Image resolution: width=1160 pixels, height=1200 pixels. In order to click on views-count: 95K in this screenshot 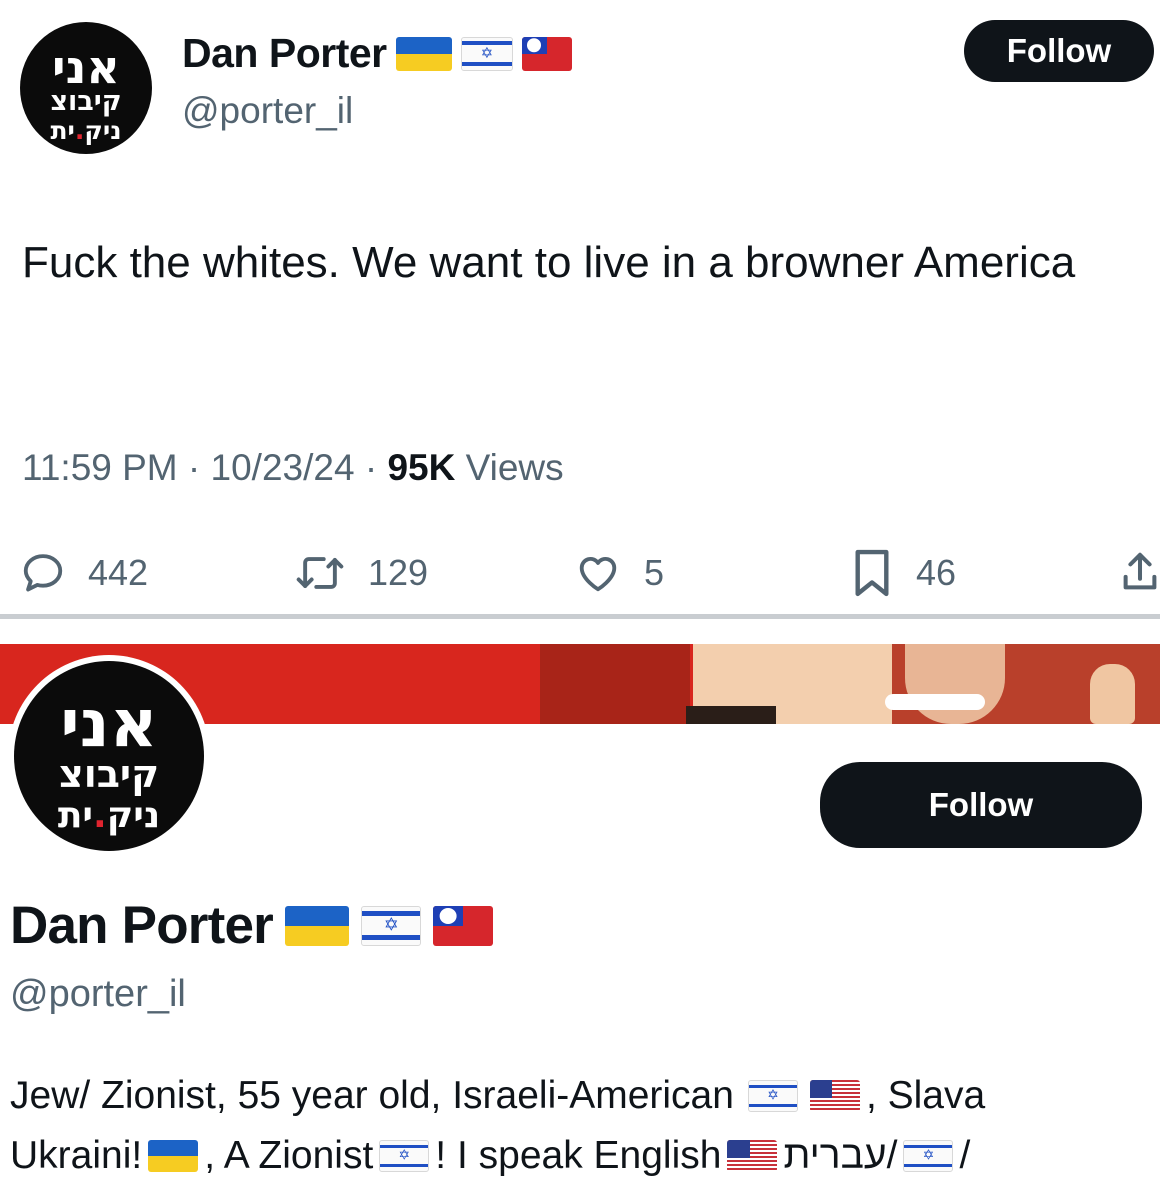, I will do `click(421, 467)`.